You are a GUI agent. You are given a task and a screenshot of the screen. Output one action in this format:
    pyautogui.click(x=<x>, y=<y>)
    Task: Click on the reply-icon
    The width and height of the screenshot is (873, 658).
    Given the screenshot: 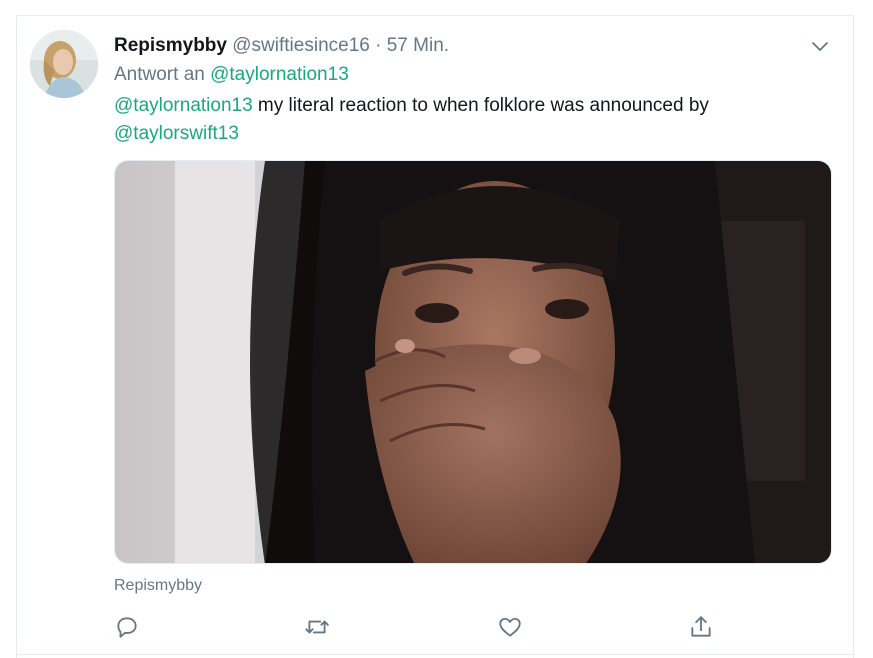 What is the action you would take?
    pyautogui.click(x=127, y=627)
    